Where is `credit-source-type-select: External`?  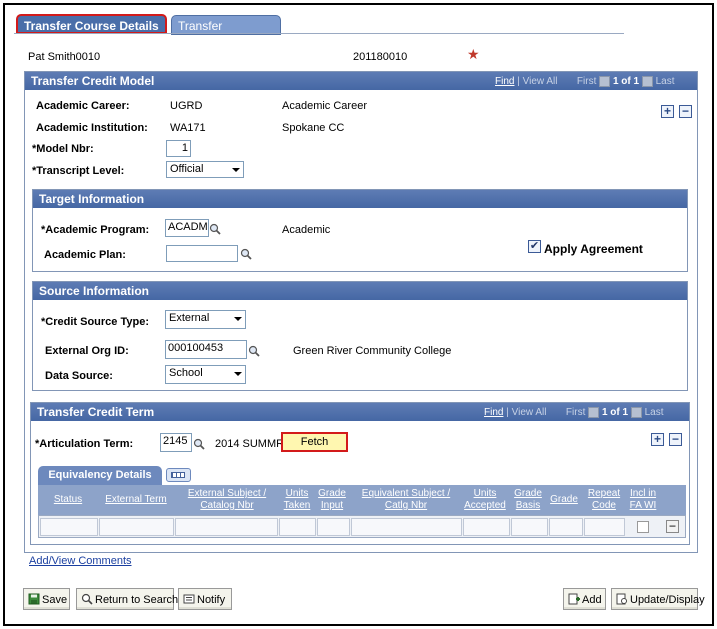
credit-source-type-select: External is located at coordinates (205, 319).